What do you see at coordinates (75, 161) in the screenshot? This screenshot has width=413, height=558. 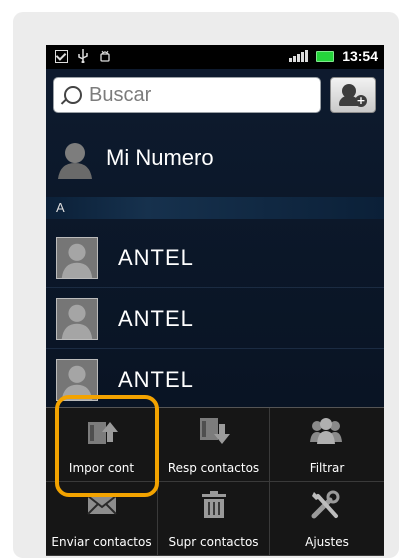 I see `profile-avatar-icon` at bounding box center [75, 161].